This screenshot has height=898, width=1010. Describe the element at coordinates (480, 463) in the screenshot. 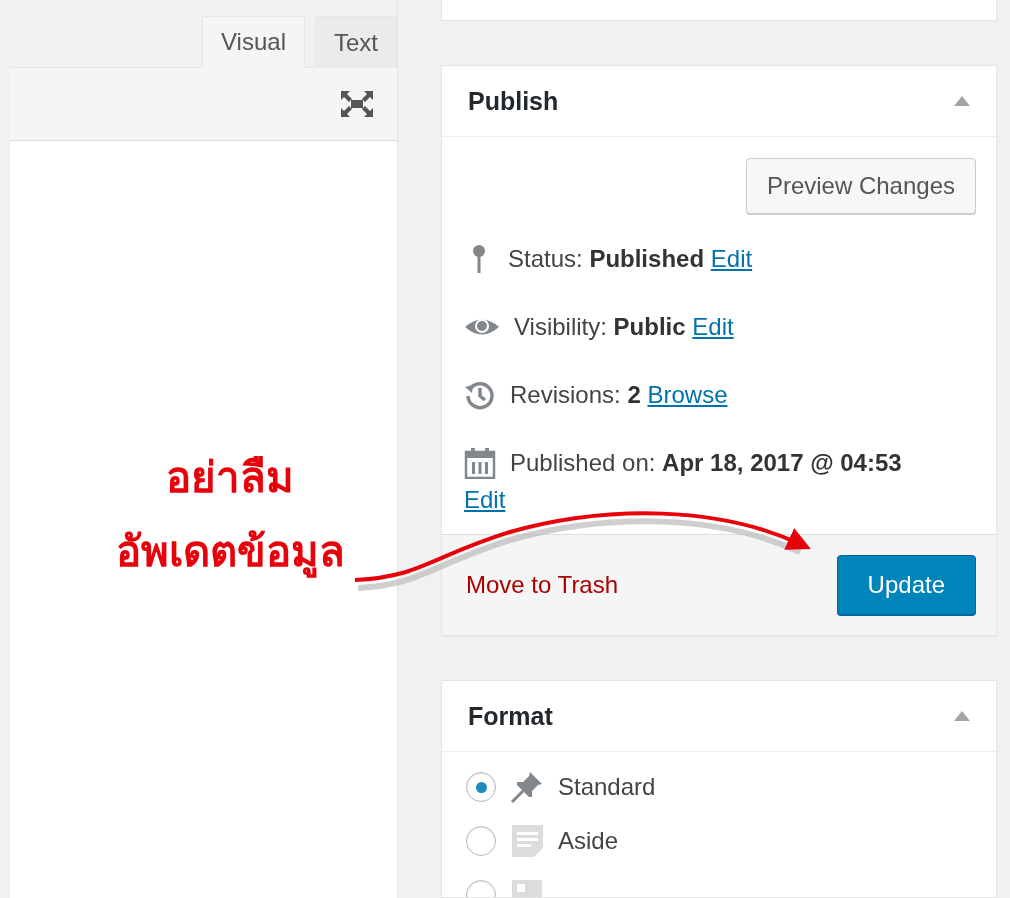

I see `calendar-icon` at that location.